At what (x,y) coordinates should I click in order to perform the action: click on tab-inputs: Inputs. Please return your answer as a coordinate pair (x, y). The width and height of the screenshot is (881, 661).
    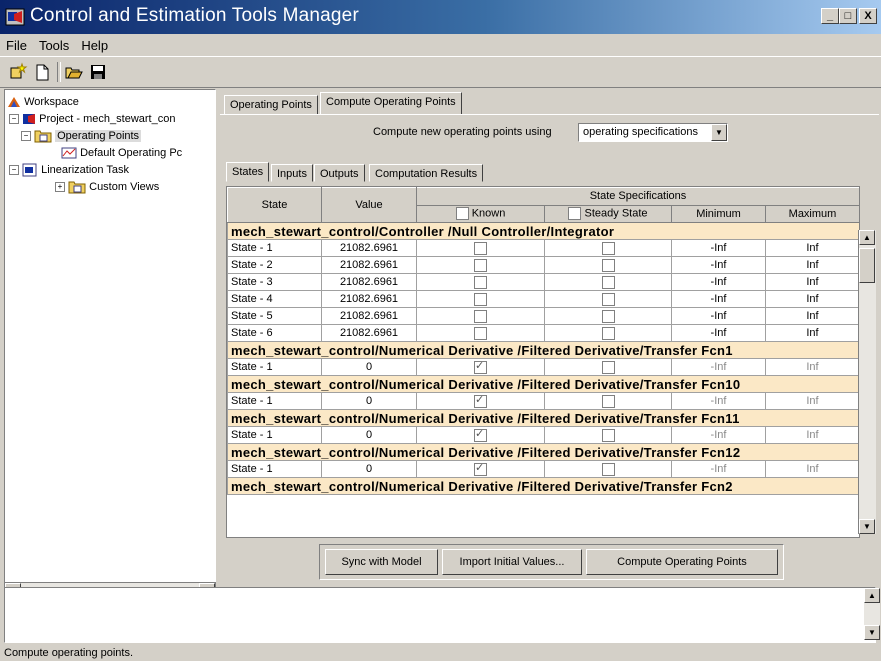
    Looking at the image, I should click on (292, 173).